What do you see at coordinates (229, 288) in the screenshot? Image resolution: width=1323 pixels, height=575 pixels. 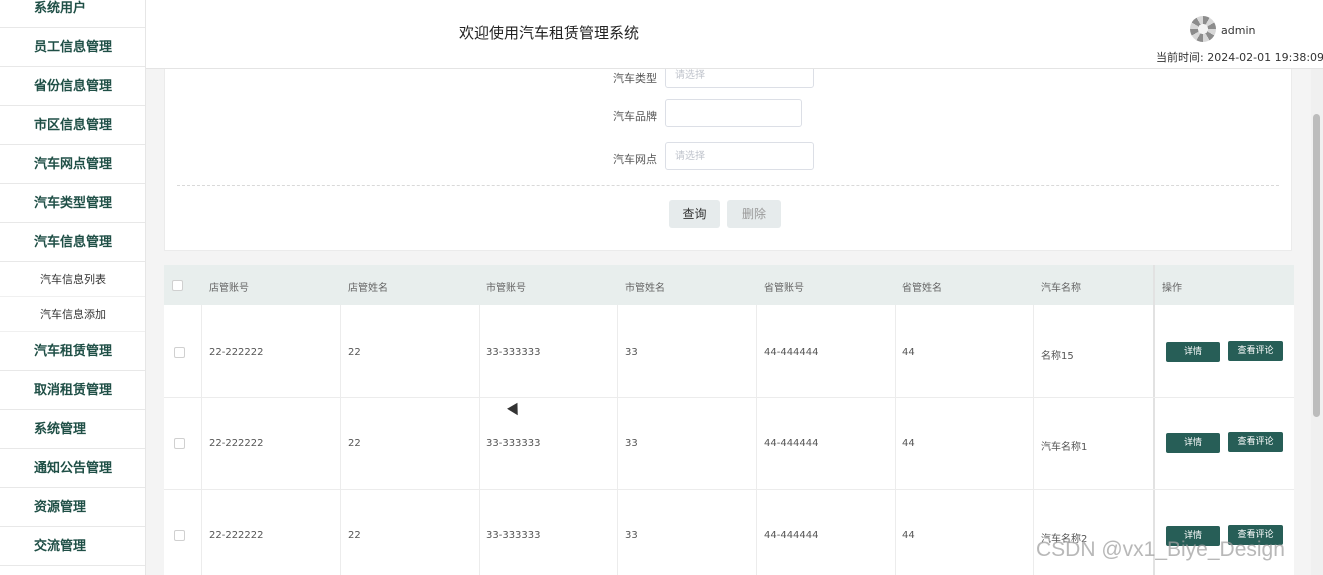 I see `column-header: 店管账号` at bounding box center [229, 288].